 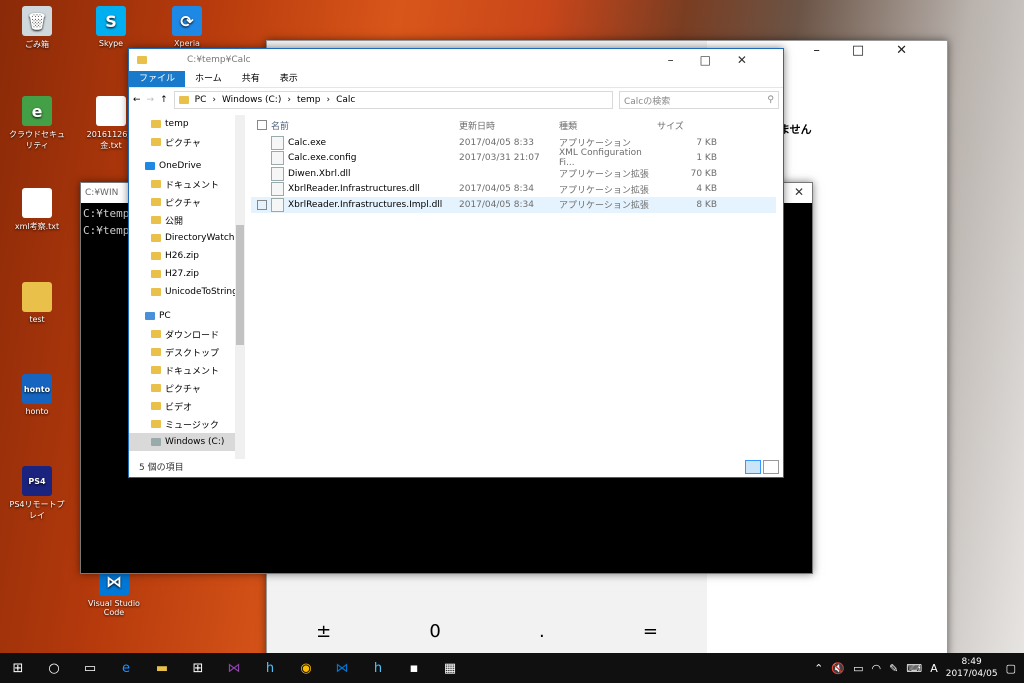 What do you see at coordinates (608, 125) in the screenshot?
I see `column-type: 種類` at bounding box center [608, 125].